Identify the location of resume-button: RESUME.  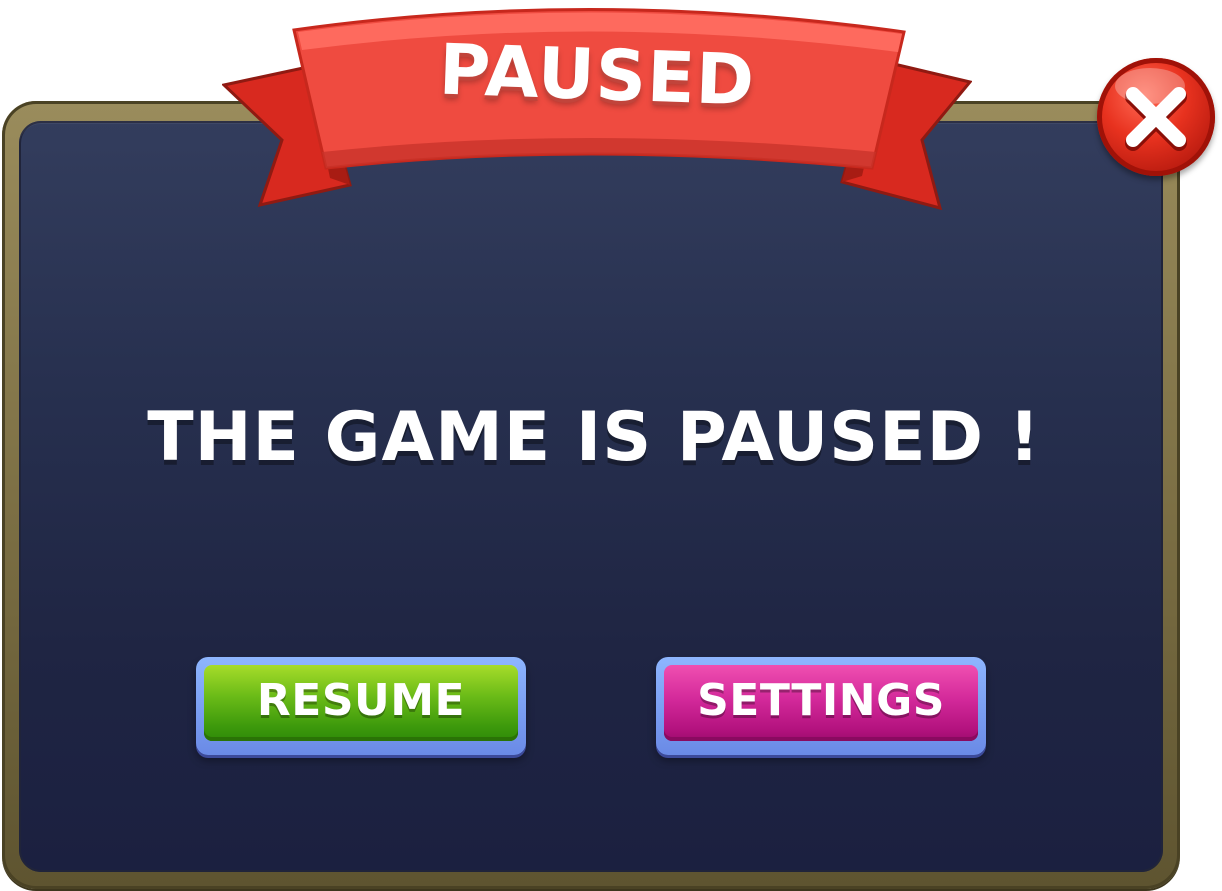
(361, 706).